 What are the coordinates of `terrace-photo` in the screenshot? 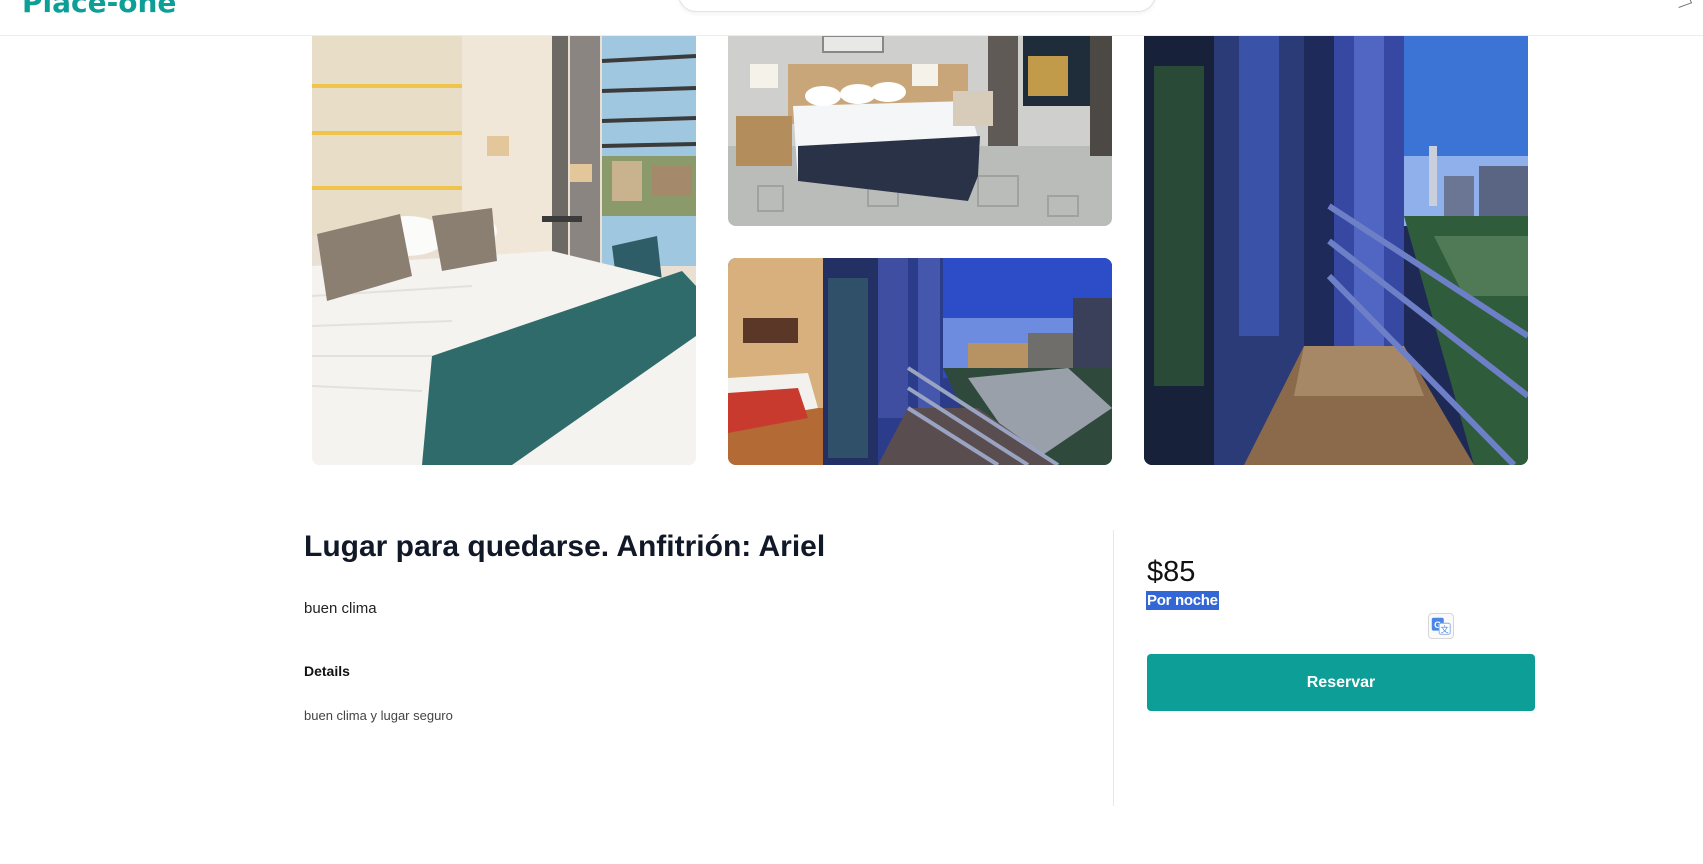 It's located at (1336, 250).